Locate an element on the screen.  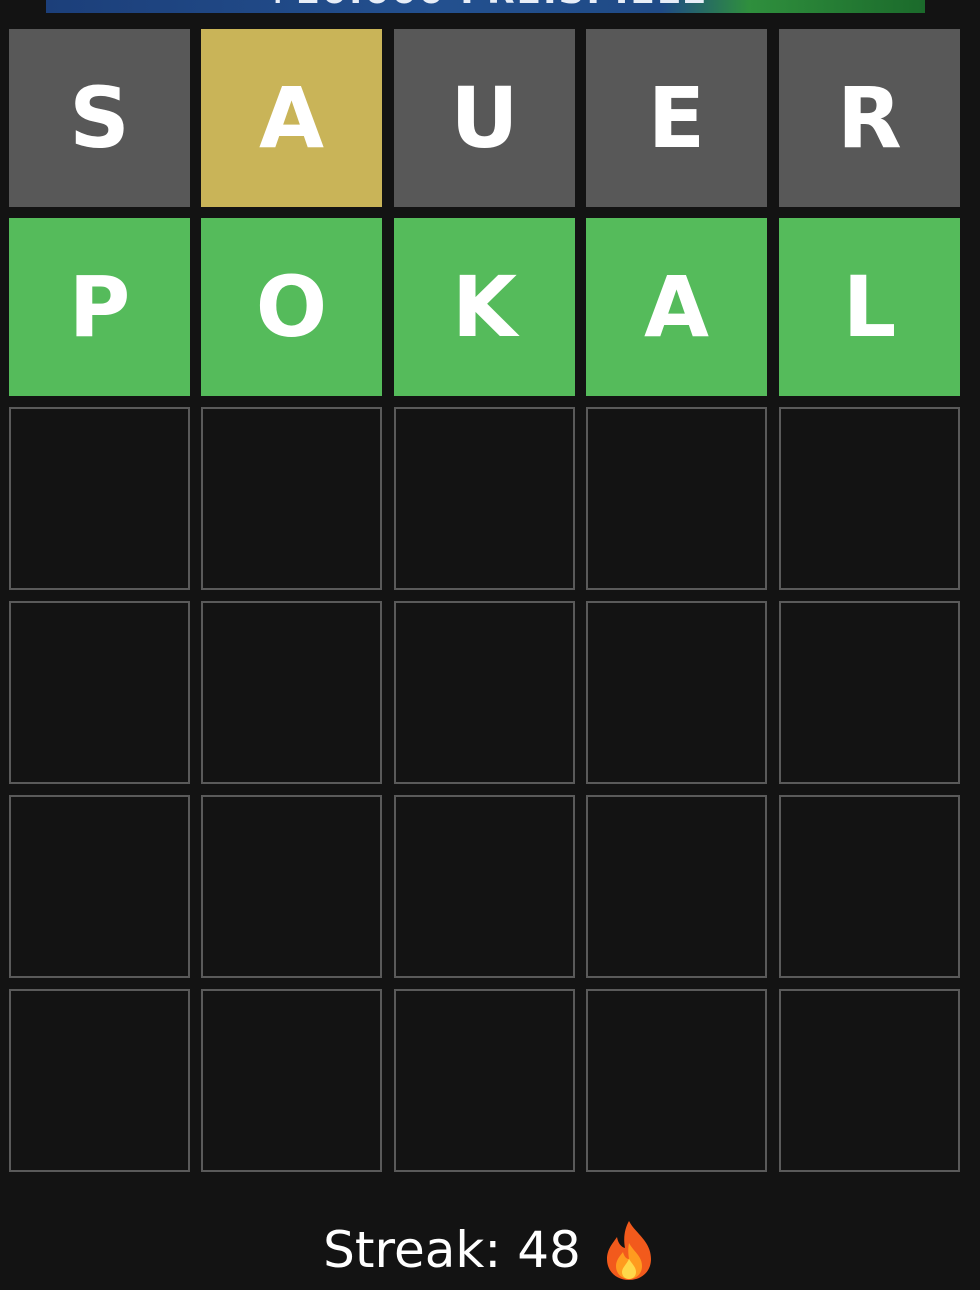
streak-count: 48 is located at coordinates (549, 1250).